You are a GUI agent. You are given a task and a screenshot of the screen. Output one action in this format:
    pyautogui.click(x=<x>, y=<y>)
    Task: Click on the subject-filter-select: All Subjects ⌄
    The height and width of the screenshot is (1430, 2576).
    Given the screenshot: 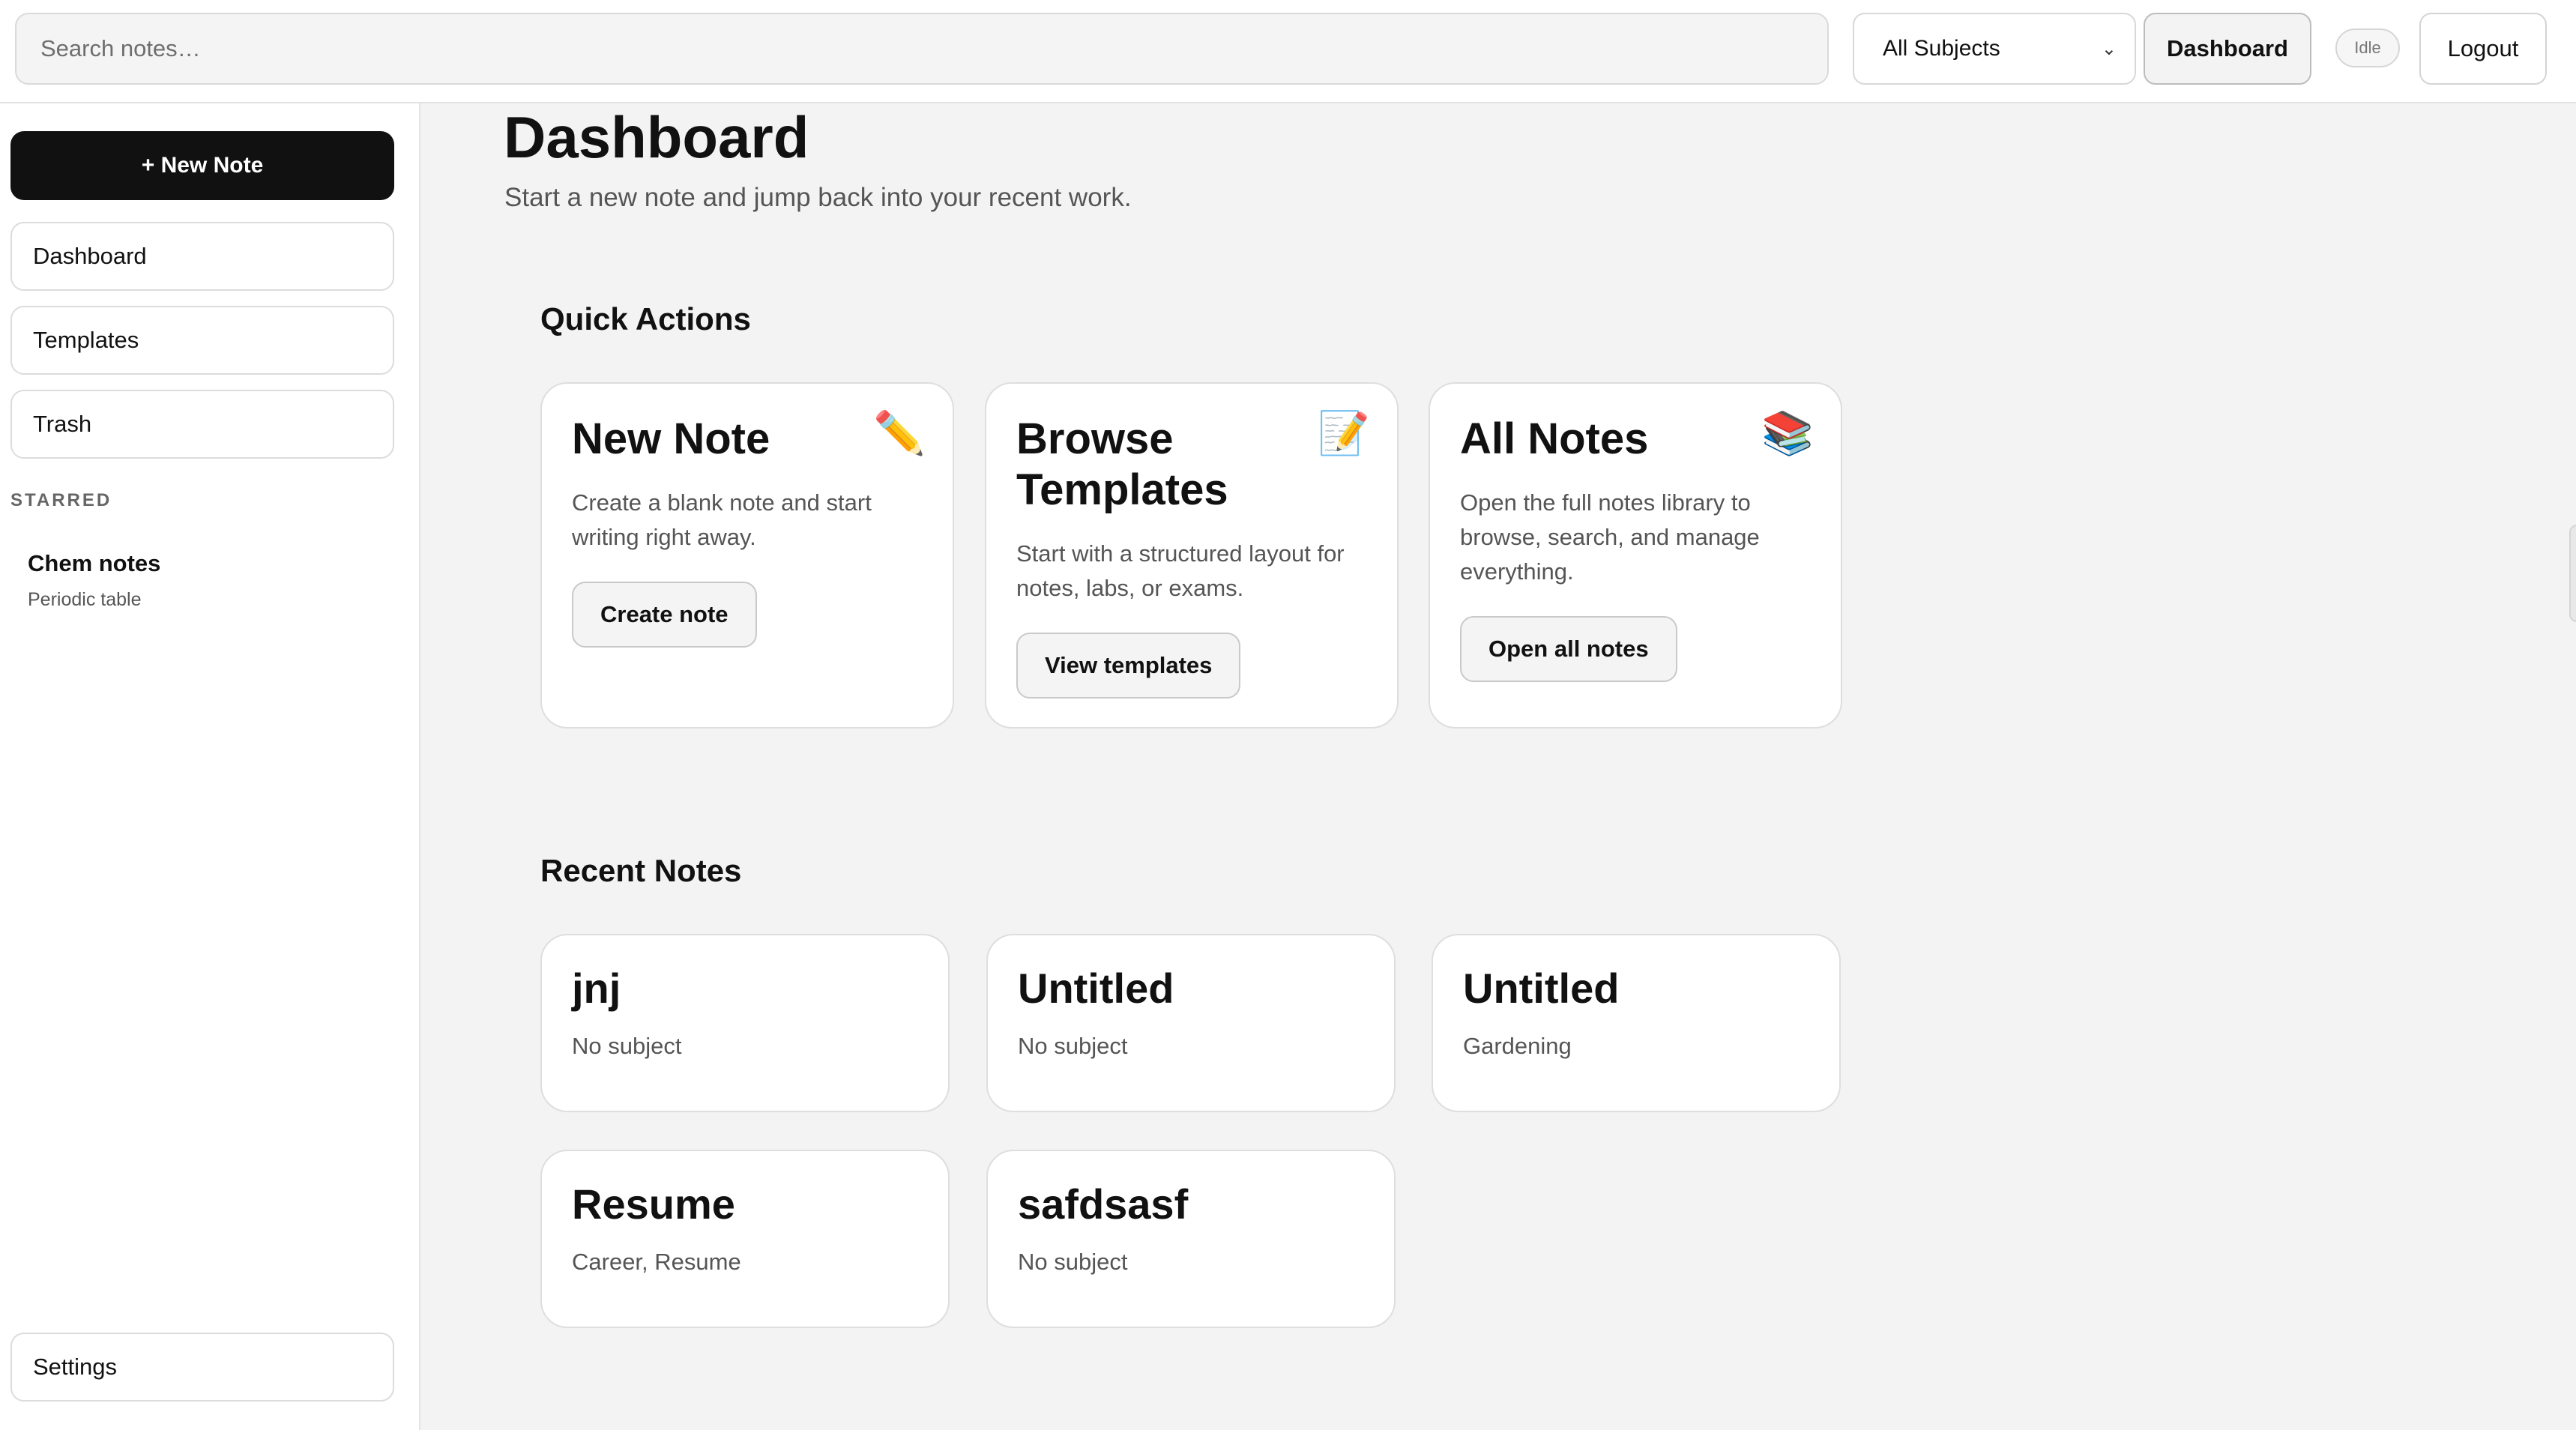 What is the action you would take?
    pyautogui.click(x=1994, y=49)
    